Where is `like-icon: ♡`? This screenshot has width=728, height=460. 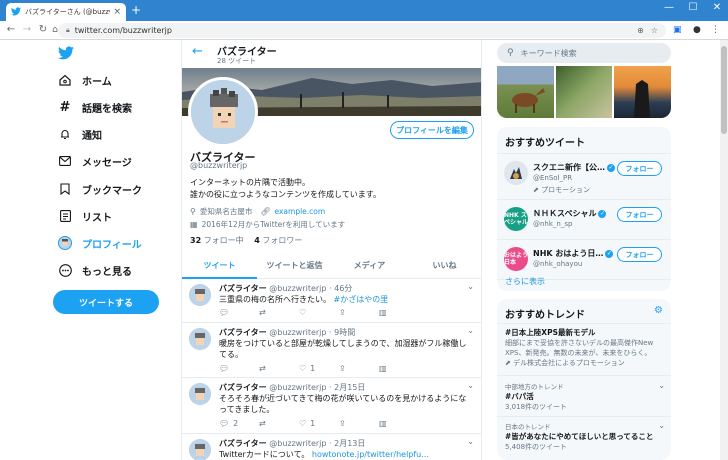 like-icon: ♡ is located at coordinates (319, 312).